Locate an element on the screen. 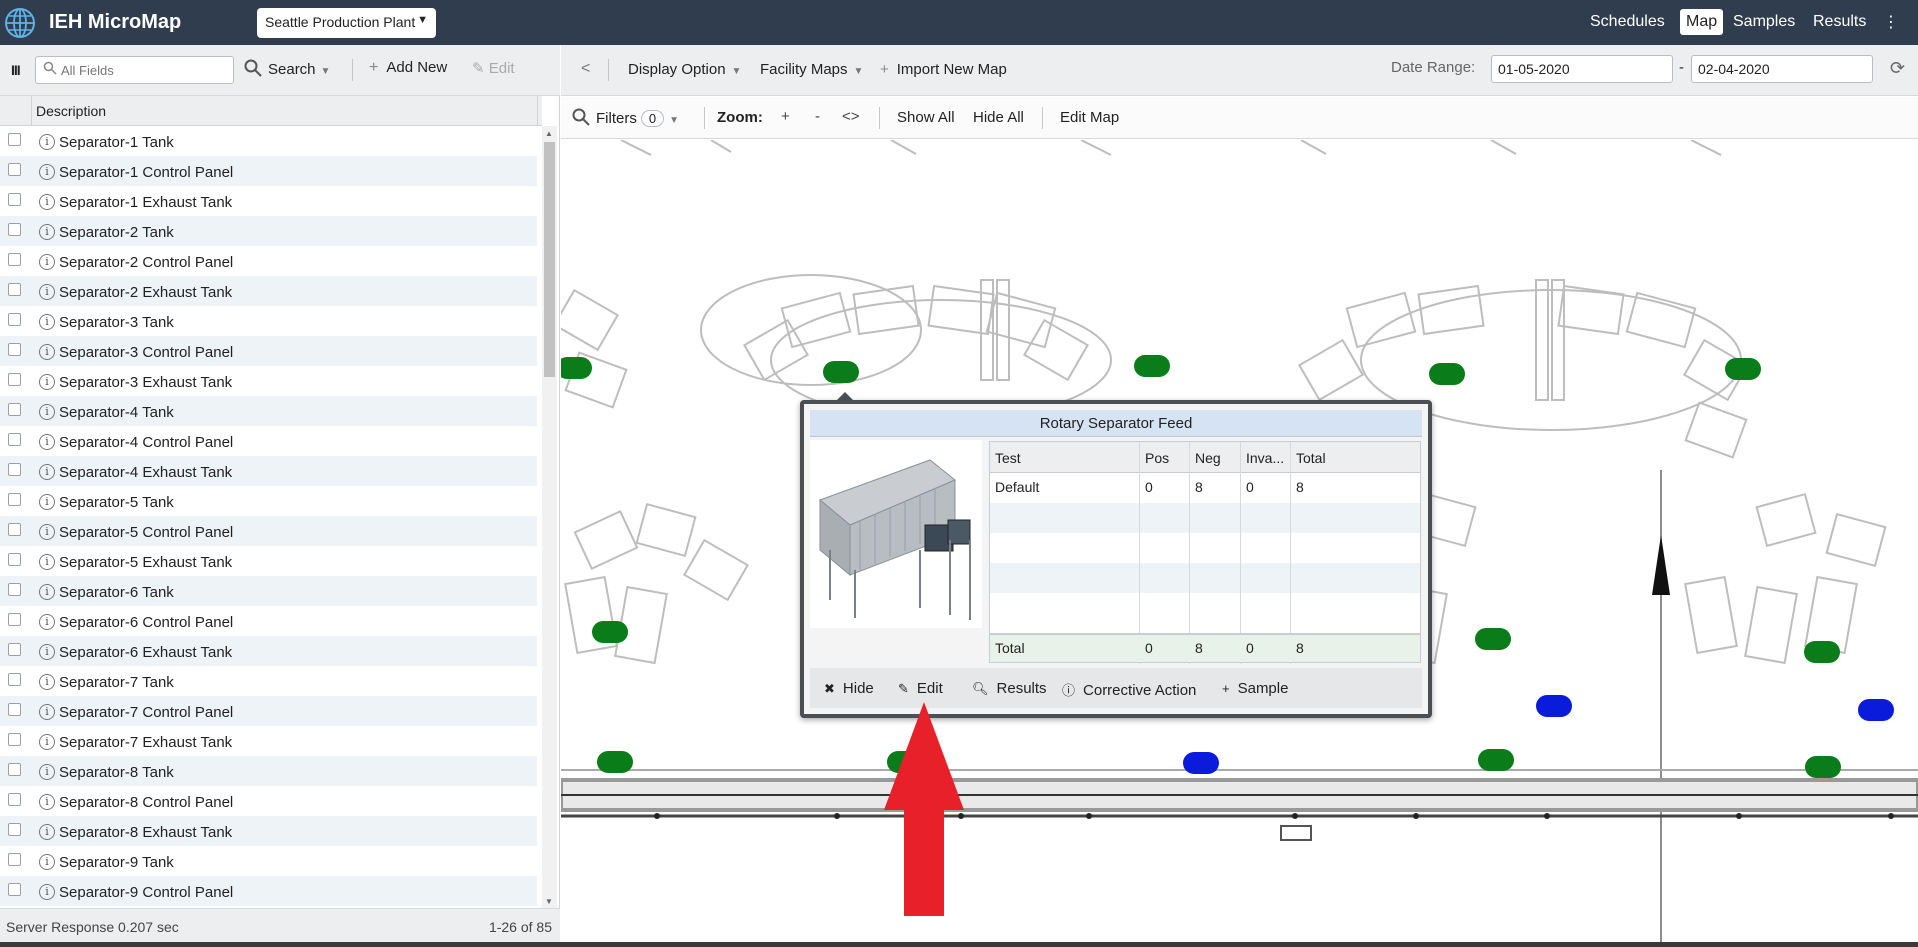 The image size is (1918, 947). col-pos: Pos is located at coordinates (1165, 457).